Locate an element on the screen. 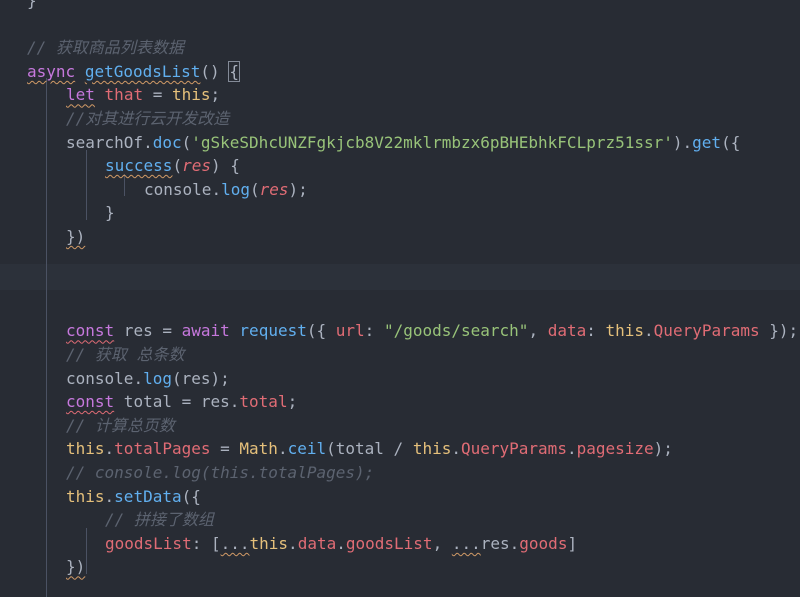  code-token: ). is located at coordinates (682, 142).